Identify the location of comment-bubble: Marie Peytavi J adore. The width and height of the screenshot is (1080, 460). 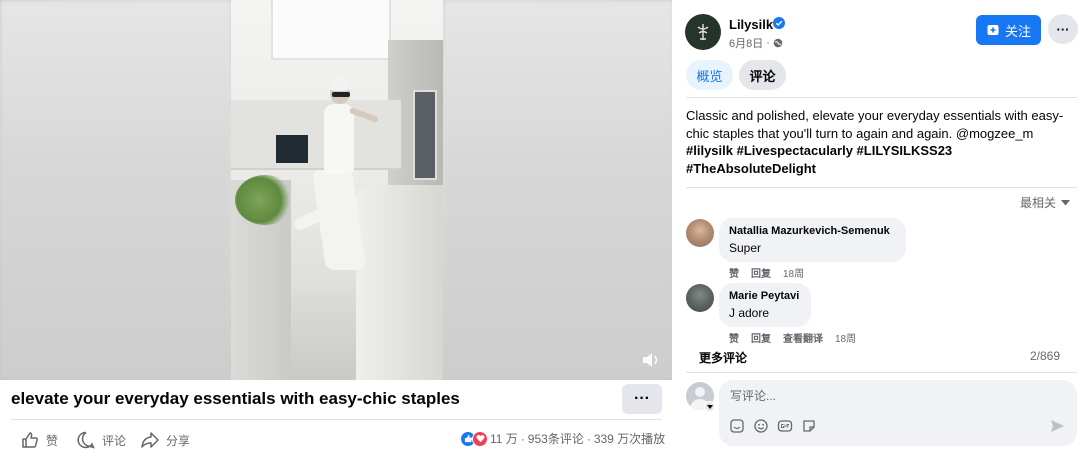
(765, 305).